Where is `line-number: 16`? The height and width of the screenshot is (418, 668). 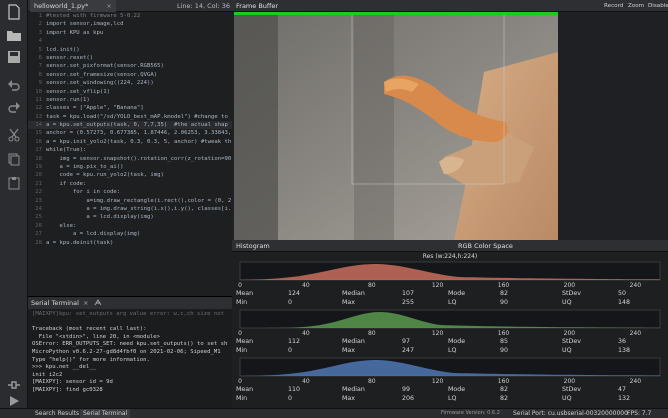 line-number: 16 is located at coordinates (38, 141).